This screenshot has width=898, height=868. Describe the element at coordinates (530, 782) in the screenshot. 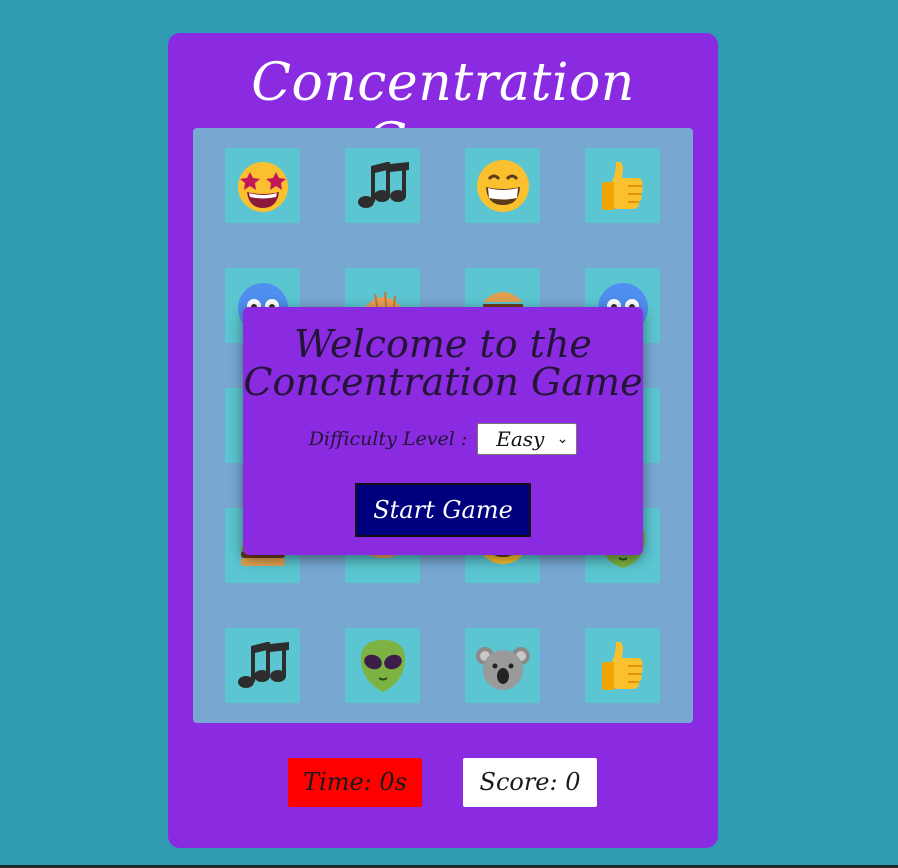

I see `score-display: Score: 0` at that location.